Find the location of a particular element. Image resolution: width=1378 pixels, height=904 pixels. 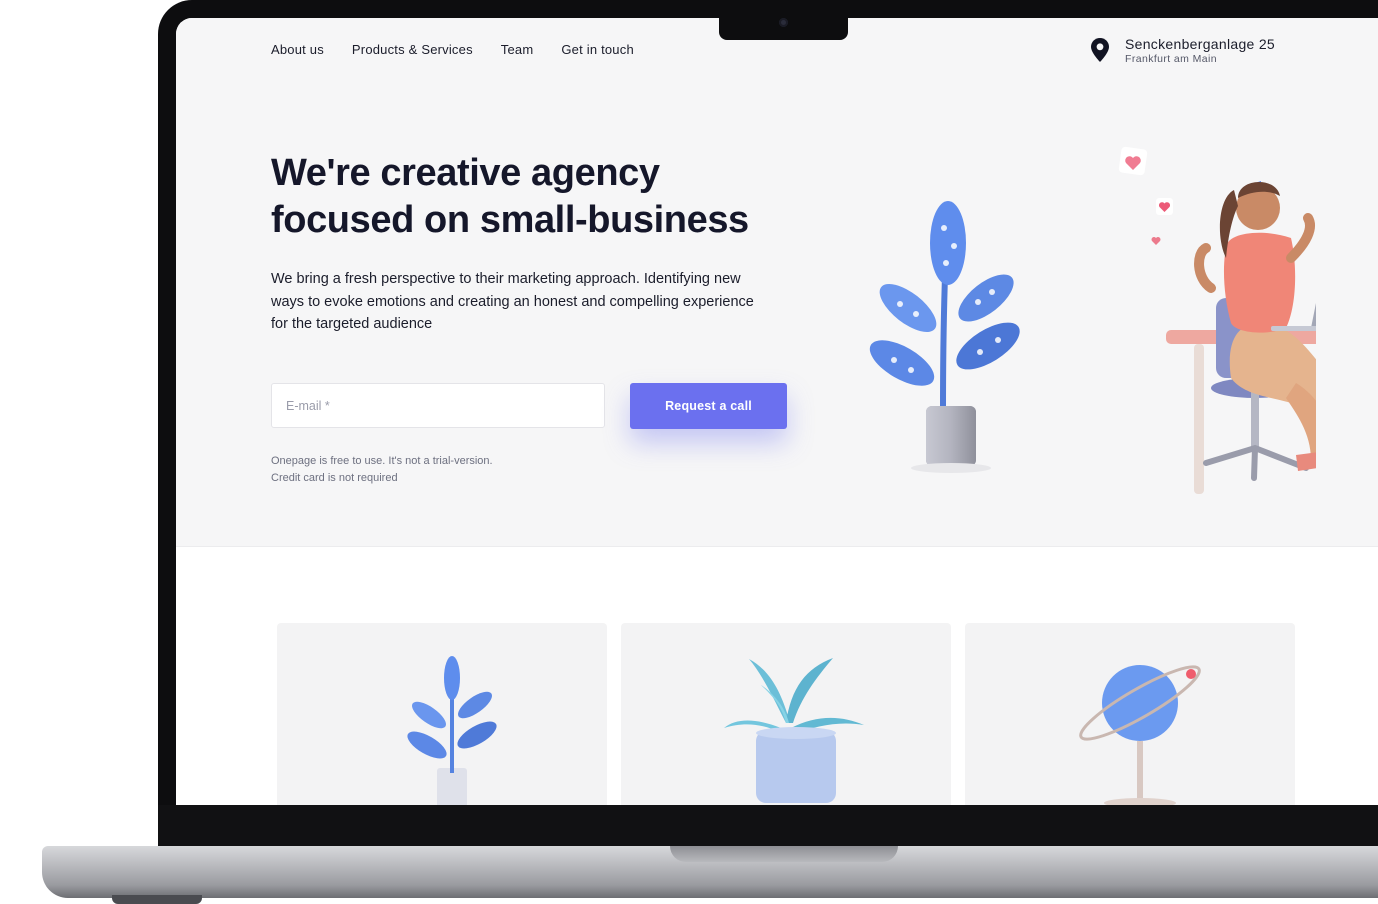

potted-plant-icon is located at coordinates (794, 730).